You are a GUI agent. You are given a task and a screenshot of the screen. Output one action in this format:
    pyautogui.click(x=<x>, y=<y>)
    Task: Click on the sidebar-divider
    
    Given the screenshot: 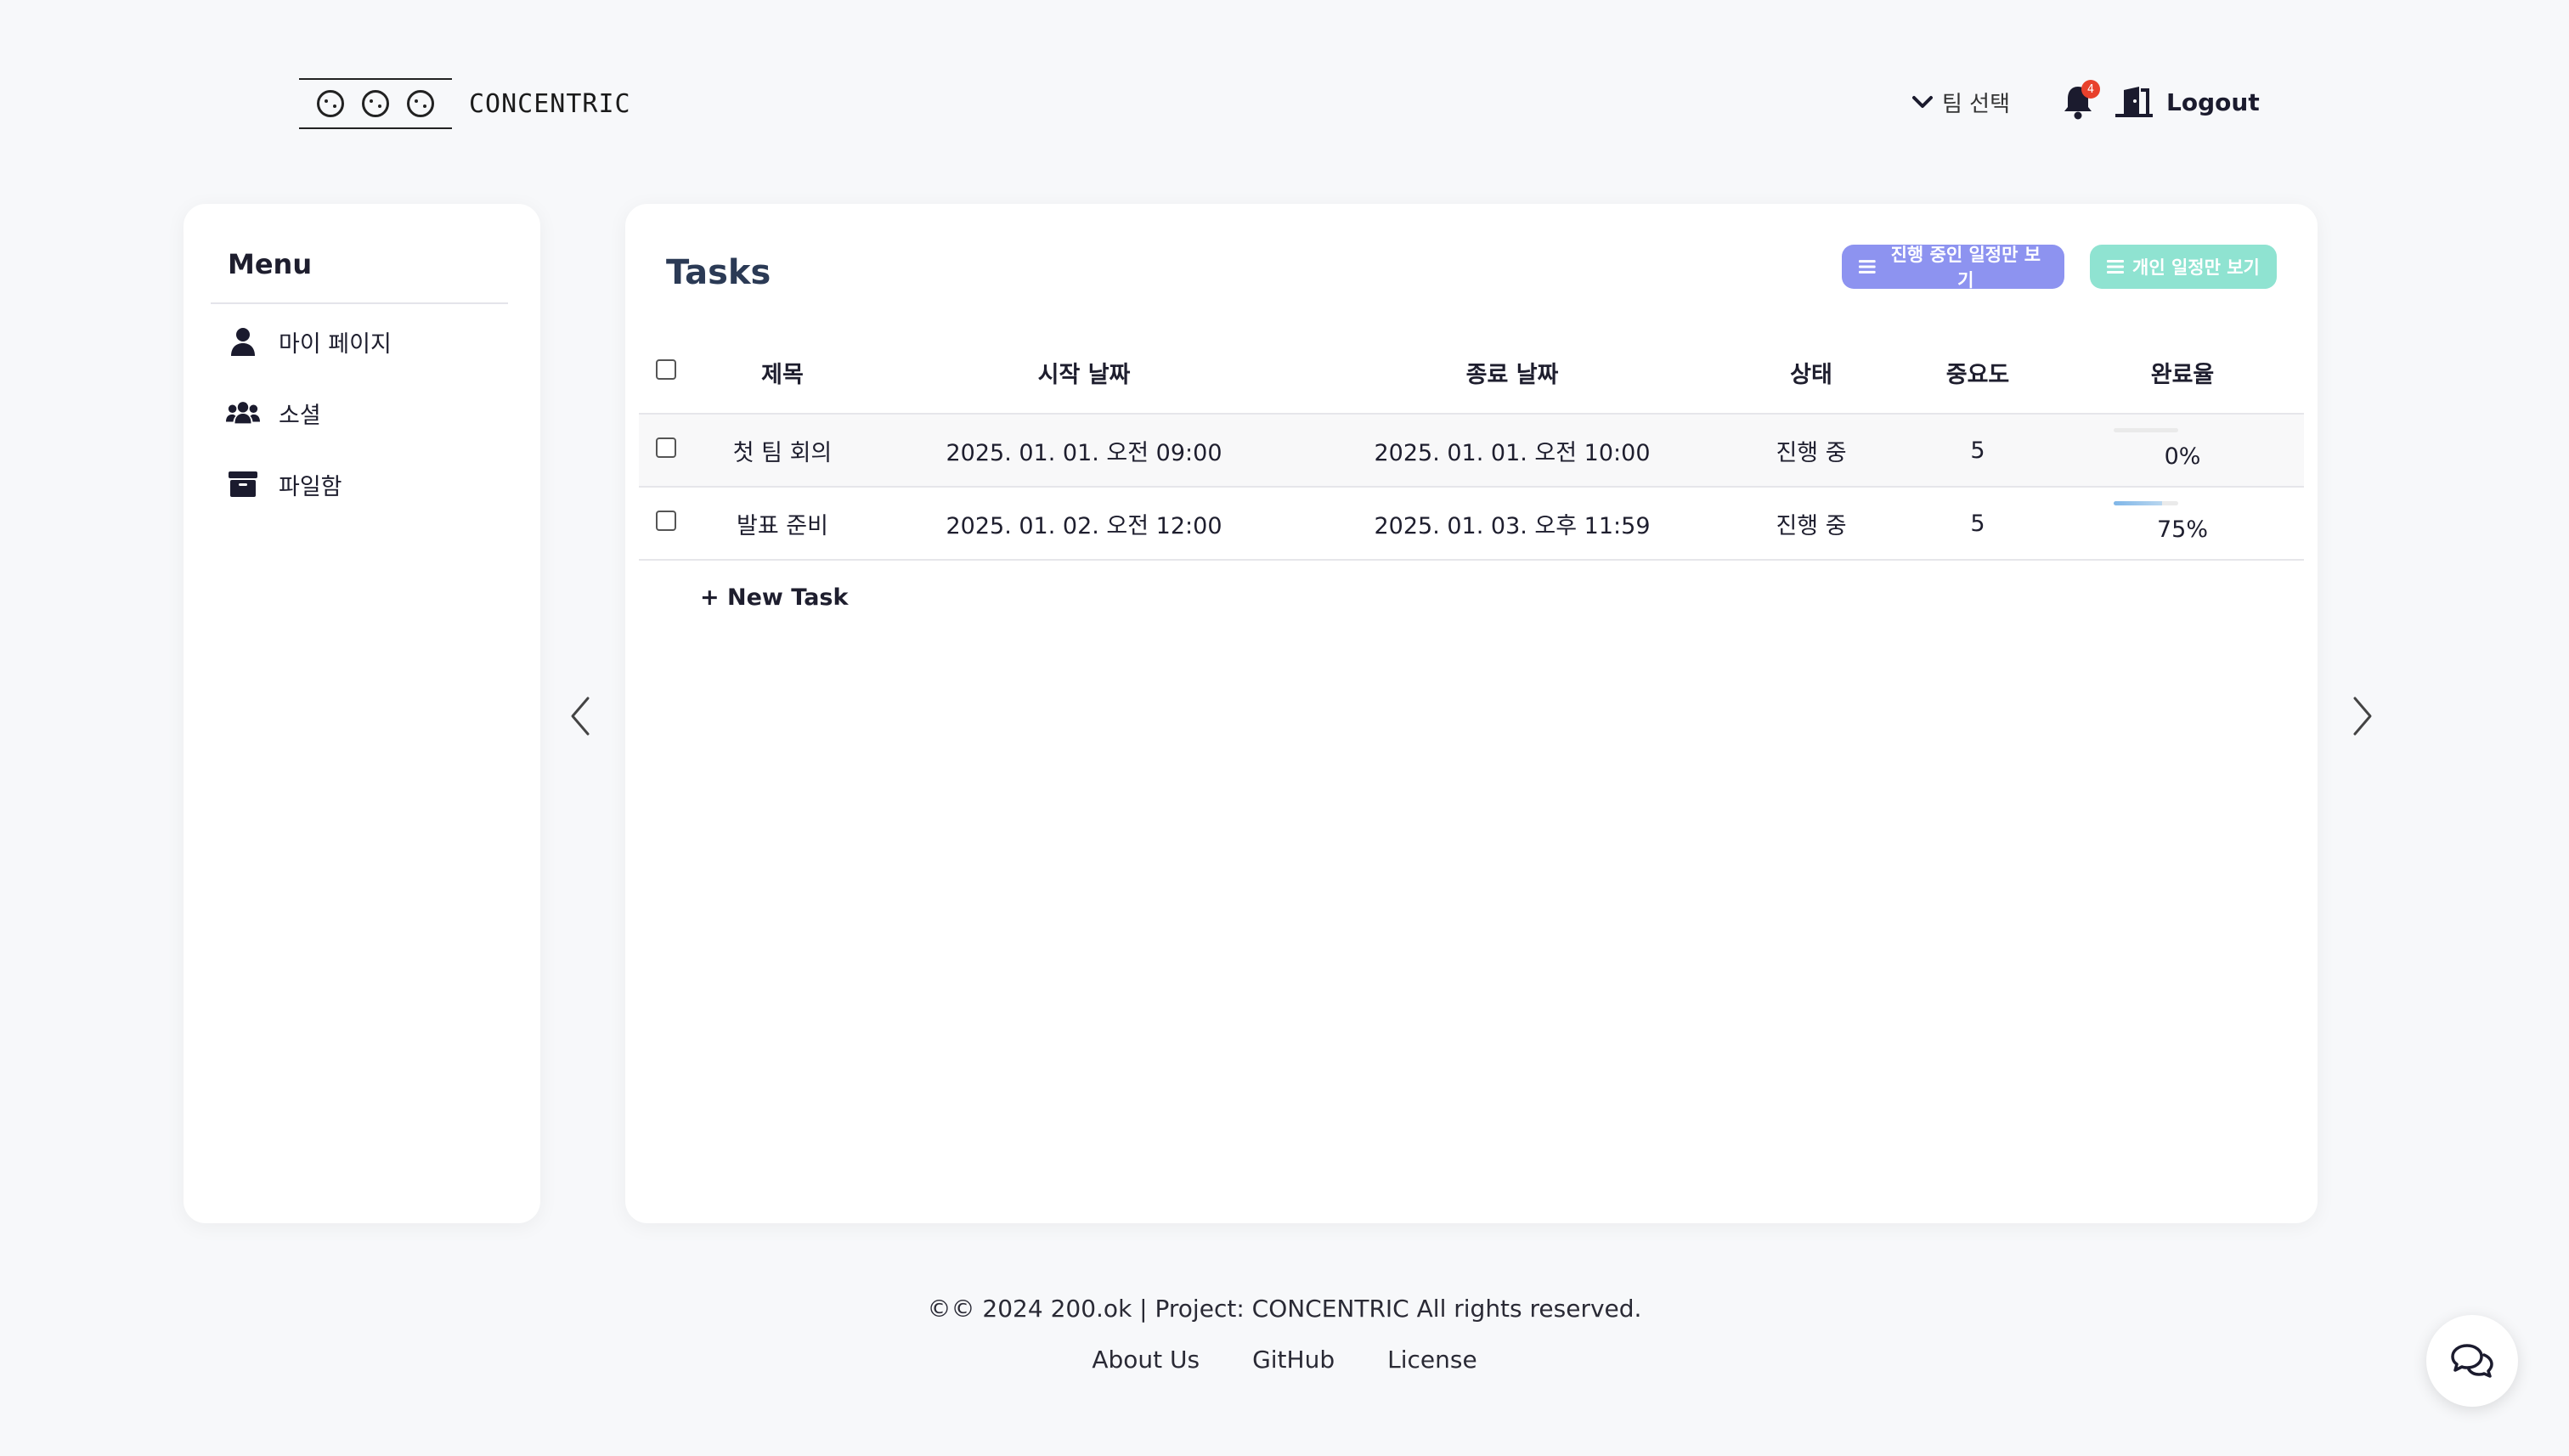 What is the action you would take?
    pyautogui.click(x=360, y=303)
    